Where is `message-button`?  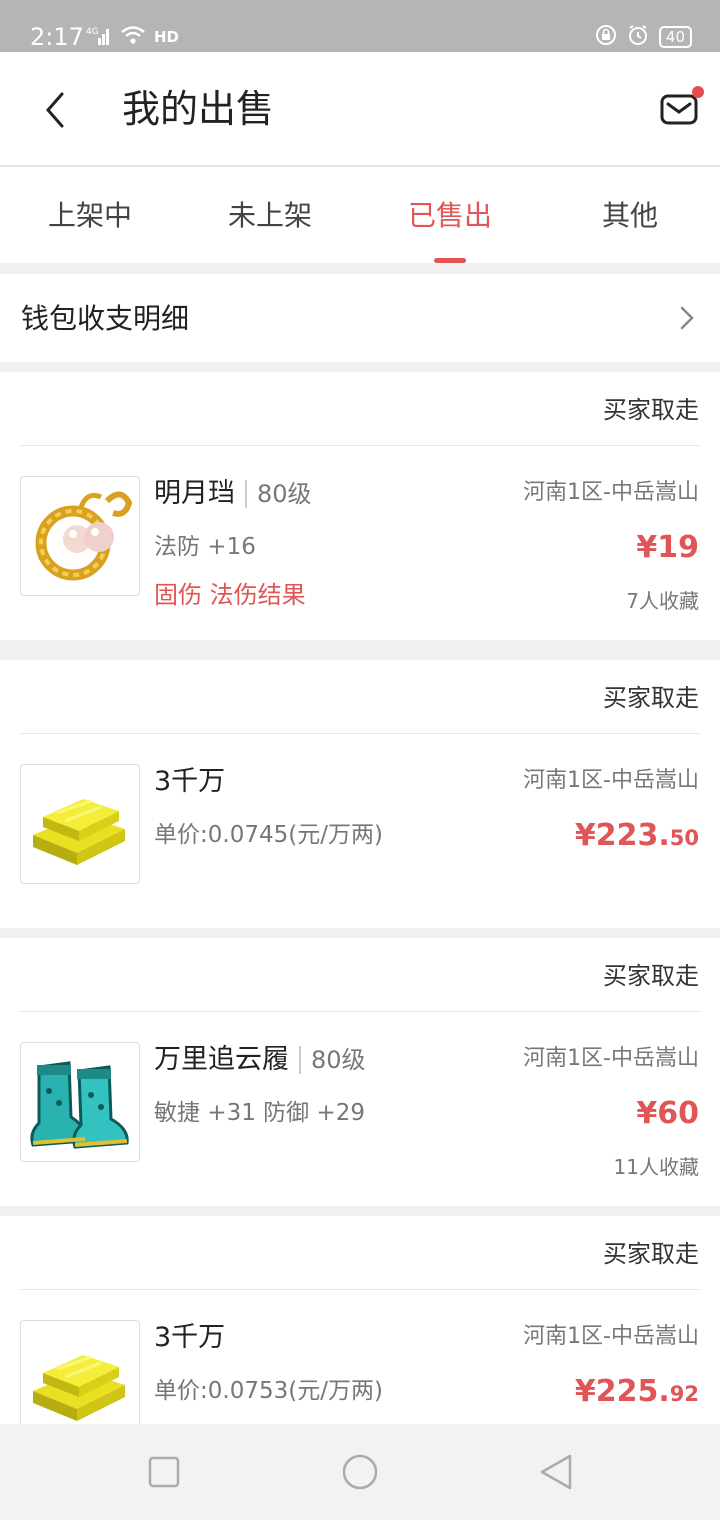
message-button is located at coordinates (680, 110).